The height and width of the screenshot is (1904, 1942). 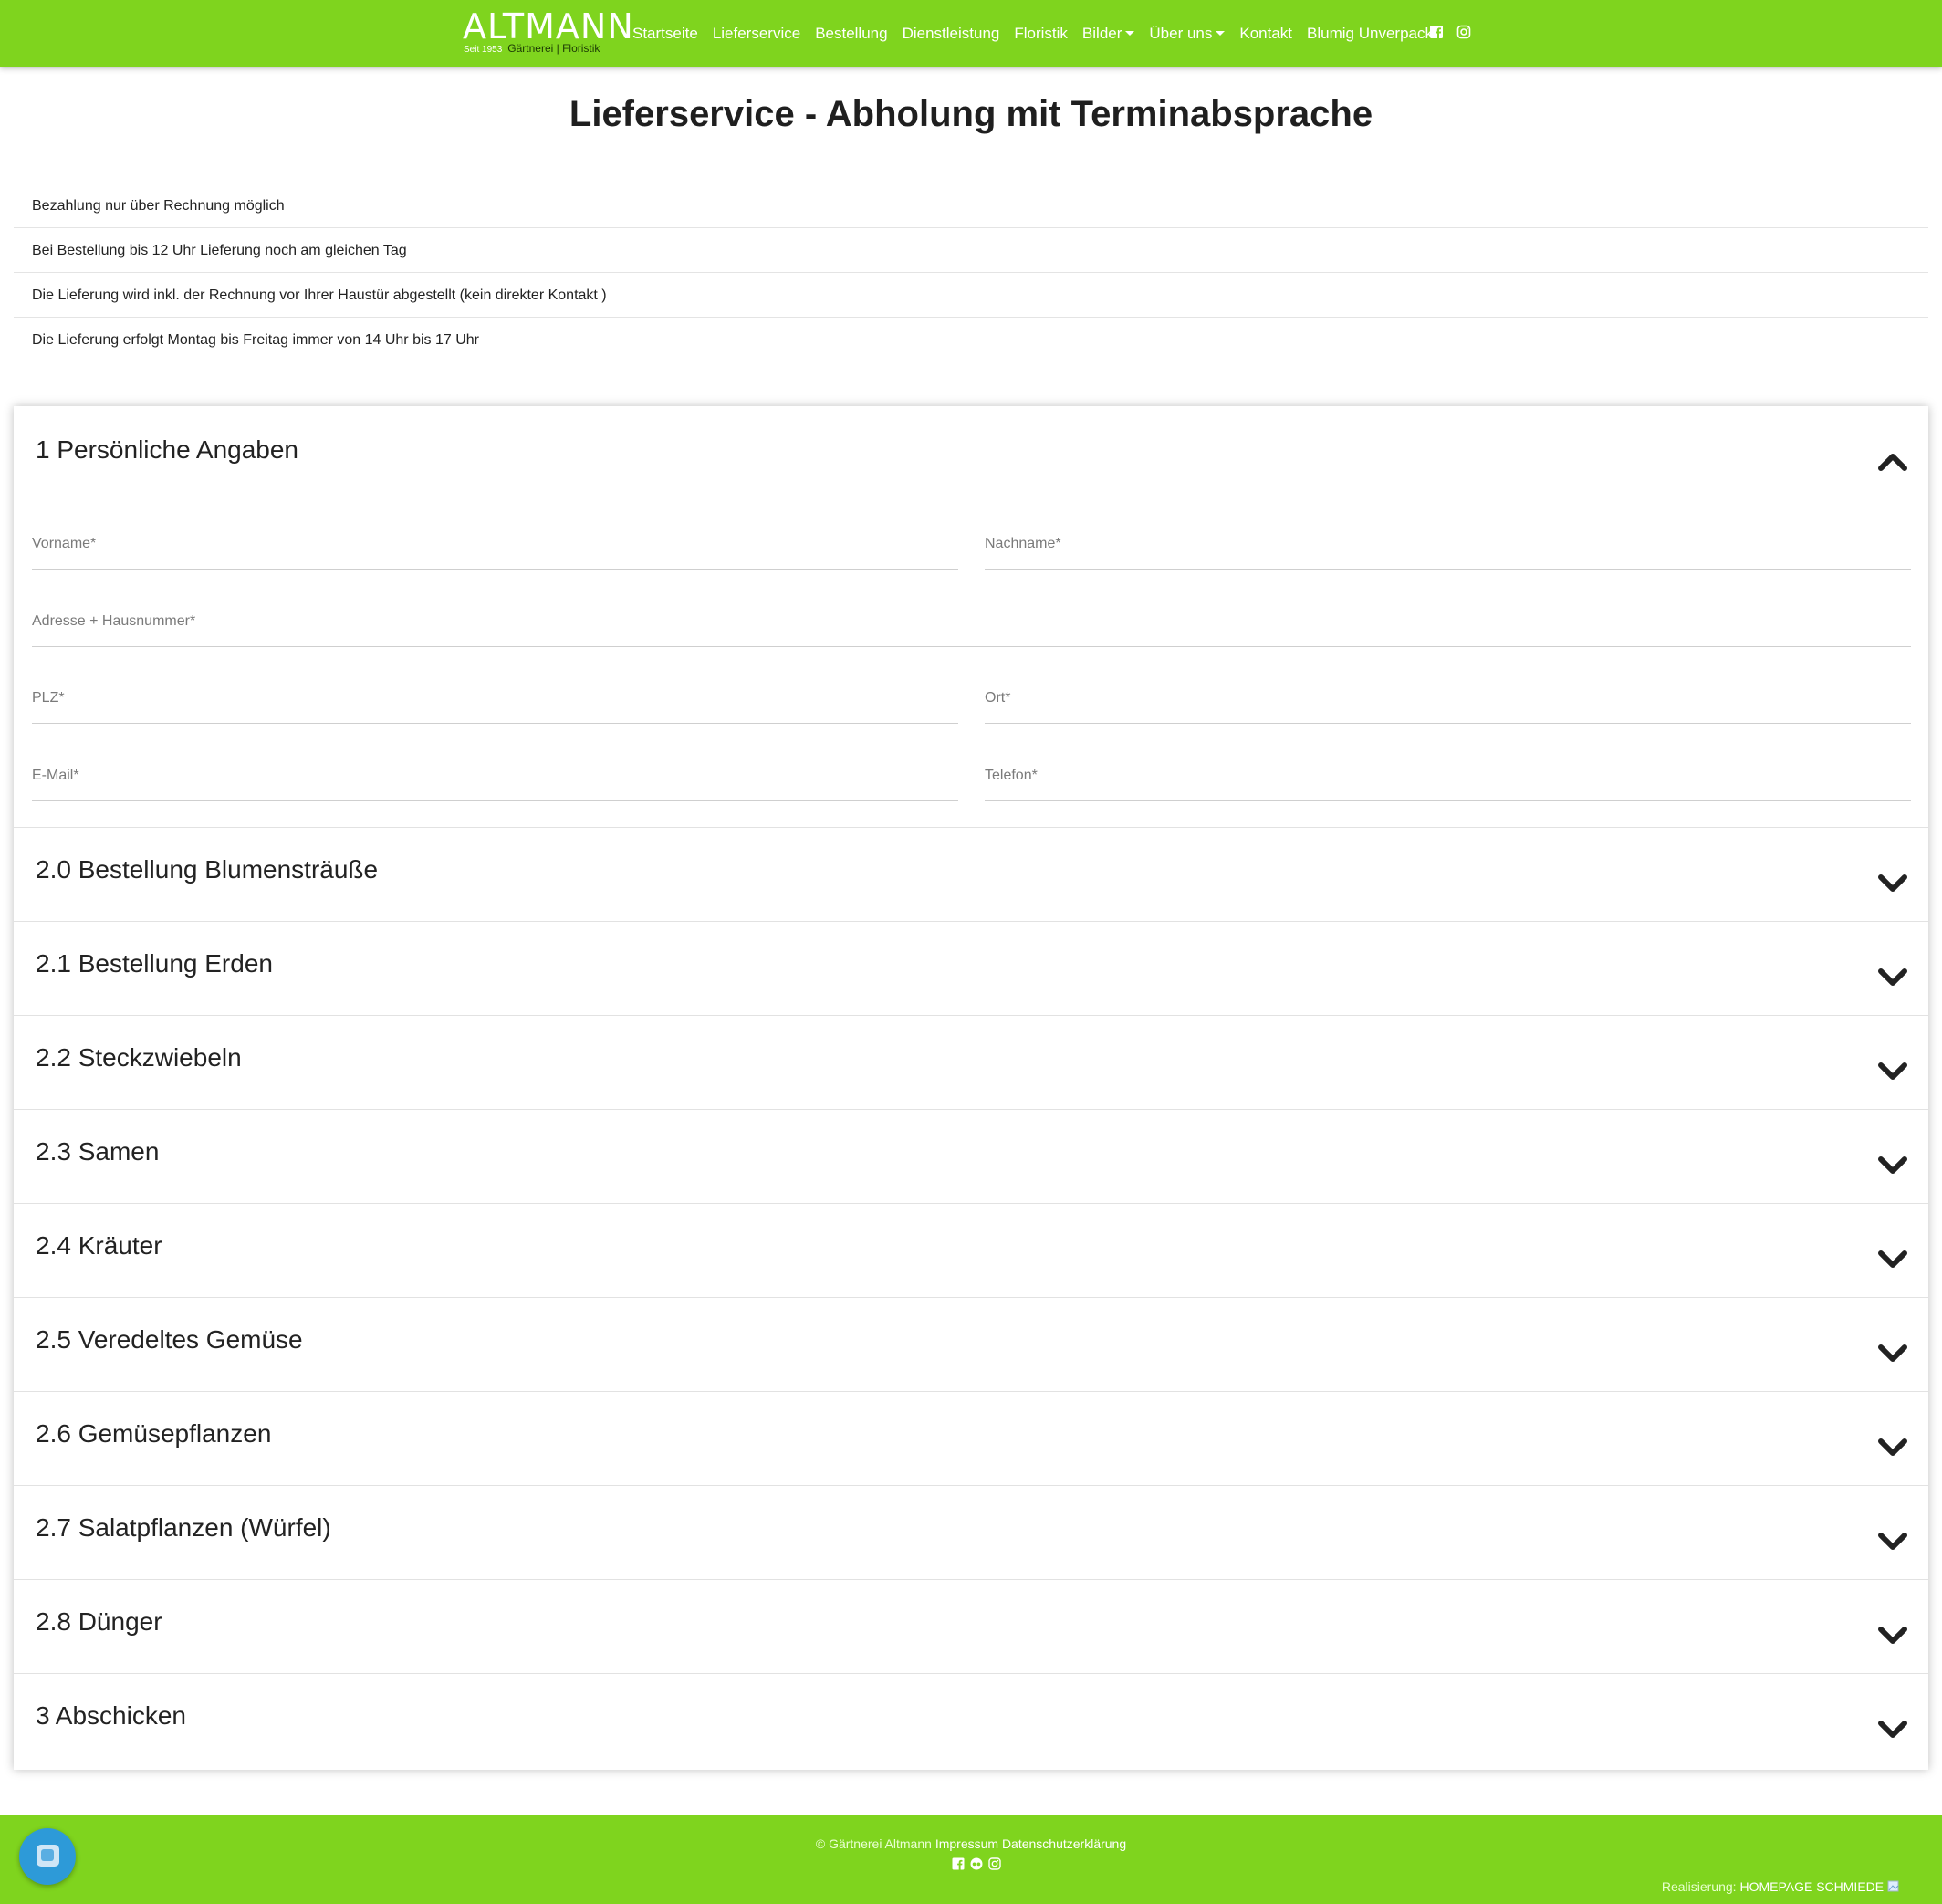 I want to click on telefon-field, so click(x=1448, y=778).